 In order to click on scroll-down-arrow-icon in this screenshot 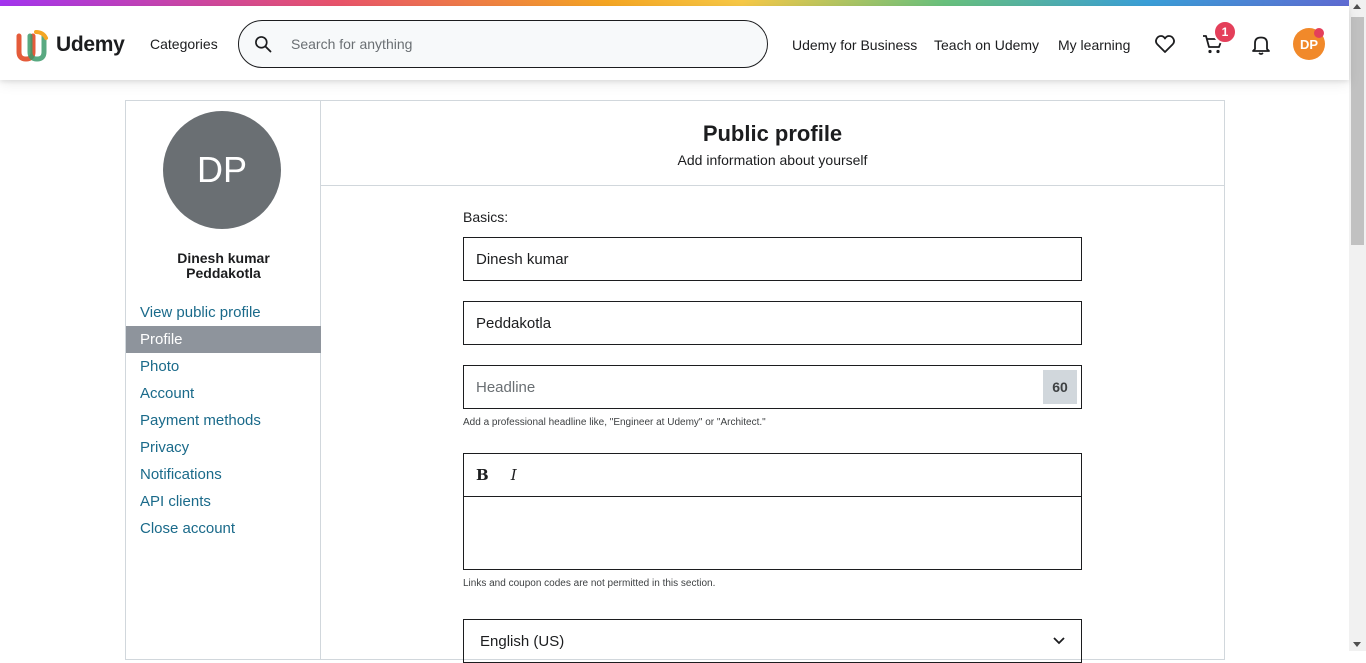, I will do `click(1357, 644)`.